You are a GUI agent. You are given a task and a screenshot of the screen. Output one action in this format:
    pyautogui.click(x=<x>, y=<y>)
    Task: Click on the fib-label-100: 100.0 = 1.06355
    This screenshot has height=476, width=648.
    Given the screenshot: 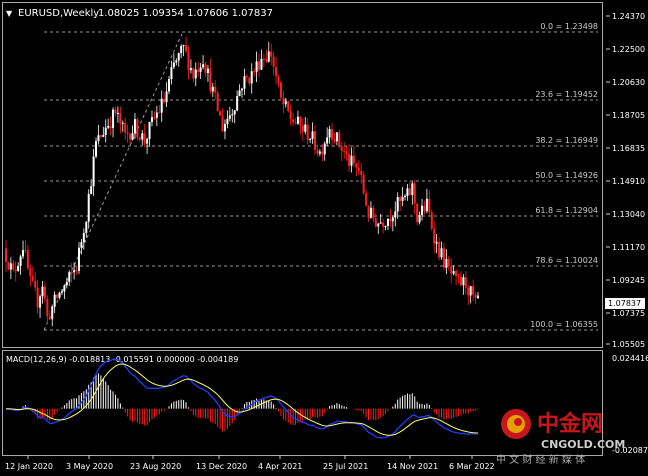 What is the action you would take?
    pyautogui.click(x=564, y=324)
    